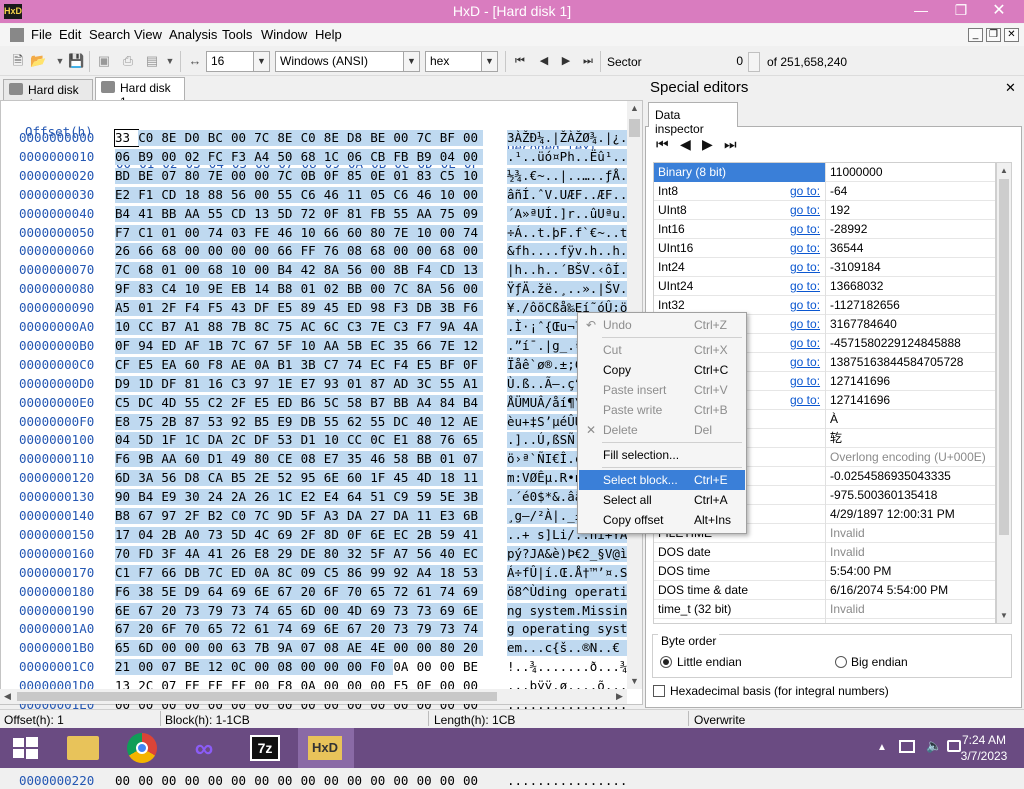  Describe the element at coordinates (359, 497) in the screenshot. I see `hex-byte: 64` at that location.